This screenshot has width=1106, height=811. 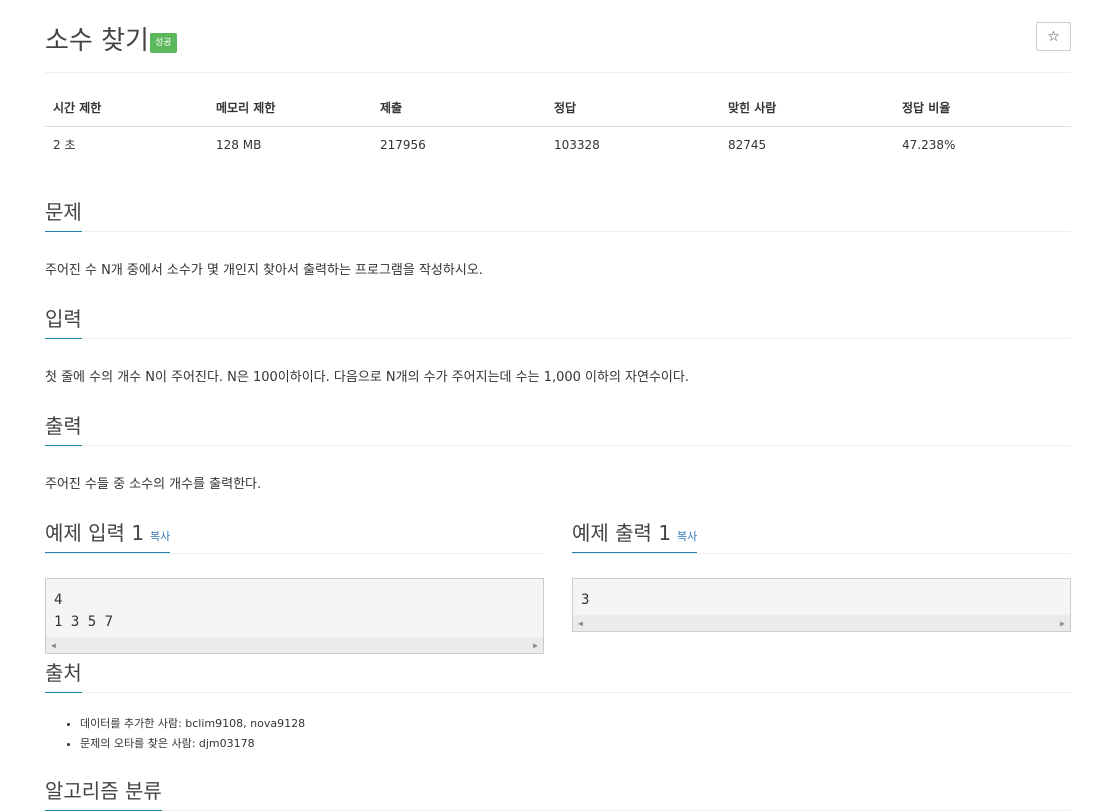 I want to click on algorithm-section: 알고리즘 분류, so click(x=558, y=788).